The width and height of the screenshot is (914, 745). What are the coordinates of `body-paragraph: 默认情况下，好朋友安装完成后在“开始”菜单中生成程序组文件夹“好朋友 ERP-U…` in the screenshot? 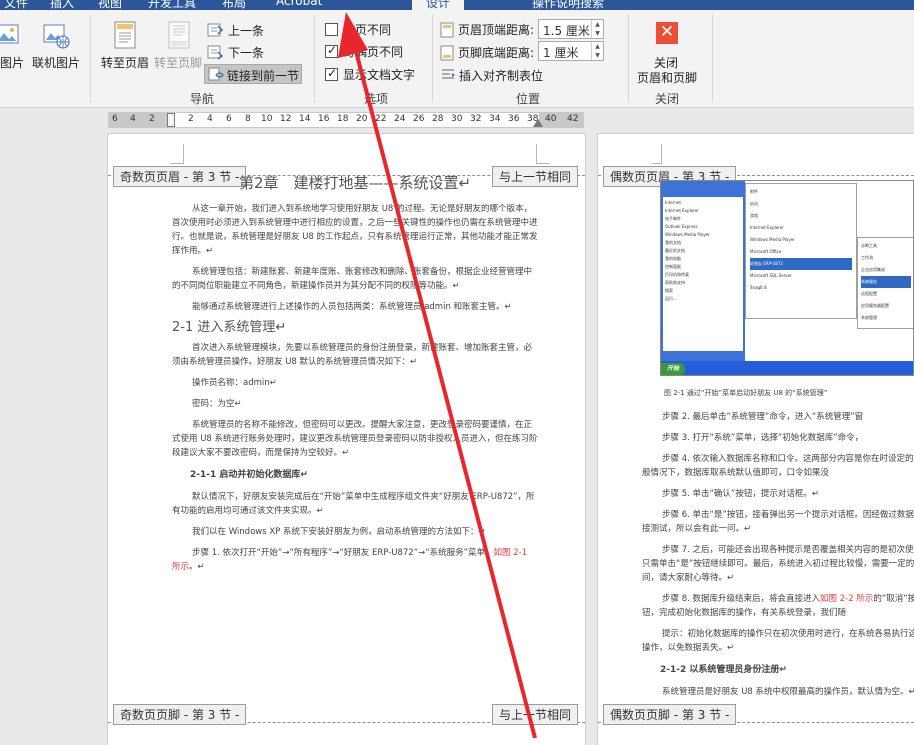 It's located at (353, 504).